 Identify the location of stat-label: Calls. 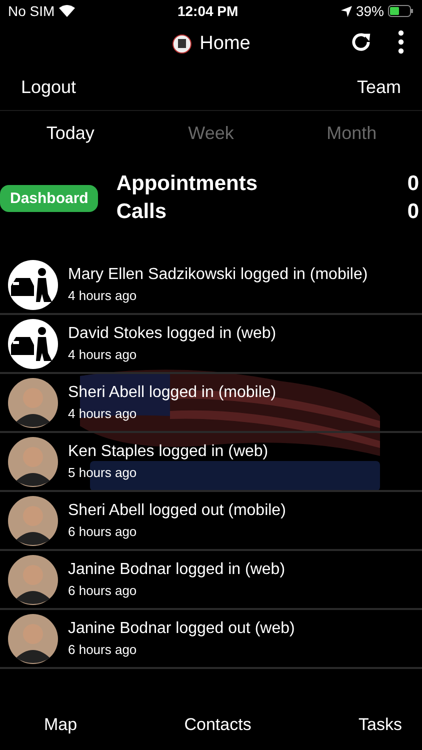
(141, 212).